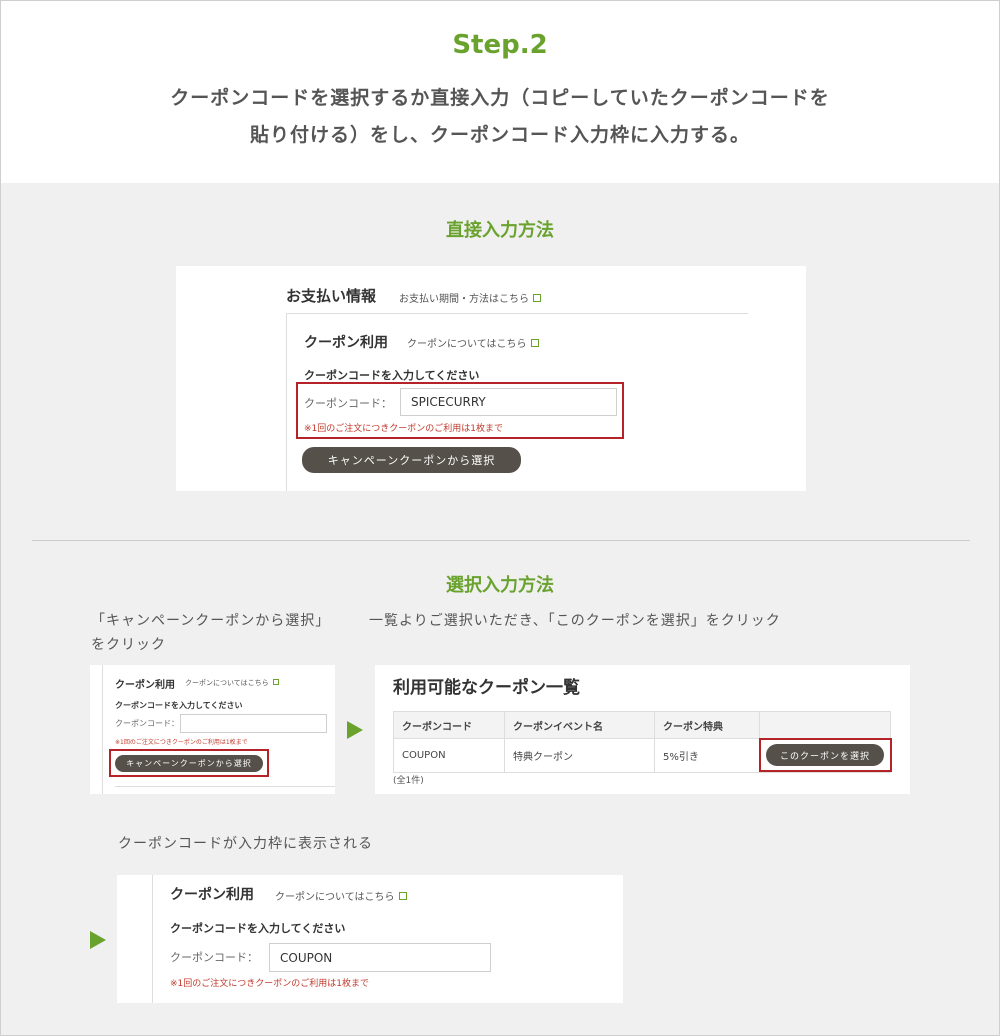 The image size is (1000, 1036). I want to click on small-coupon-link-label: クーポンについてはこちら, so click(227, 683).